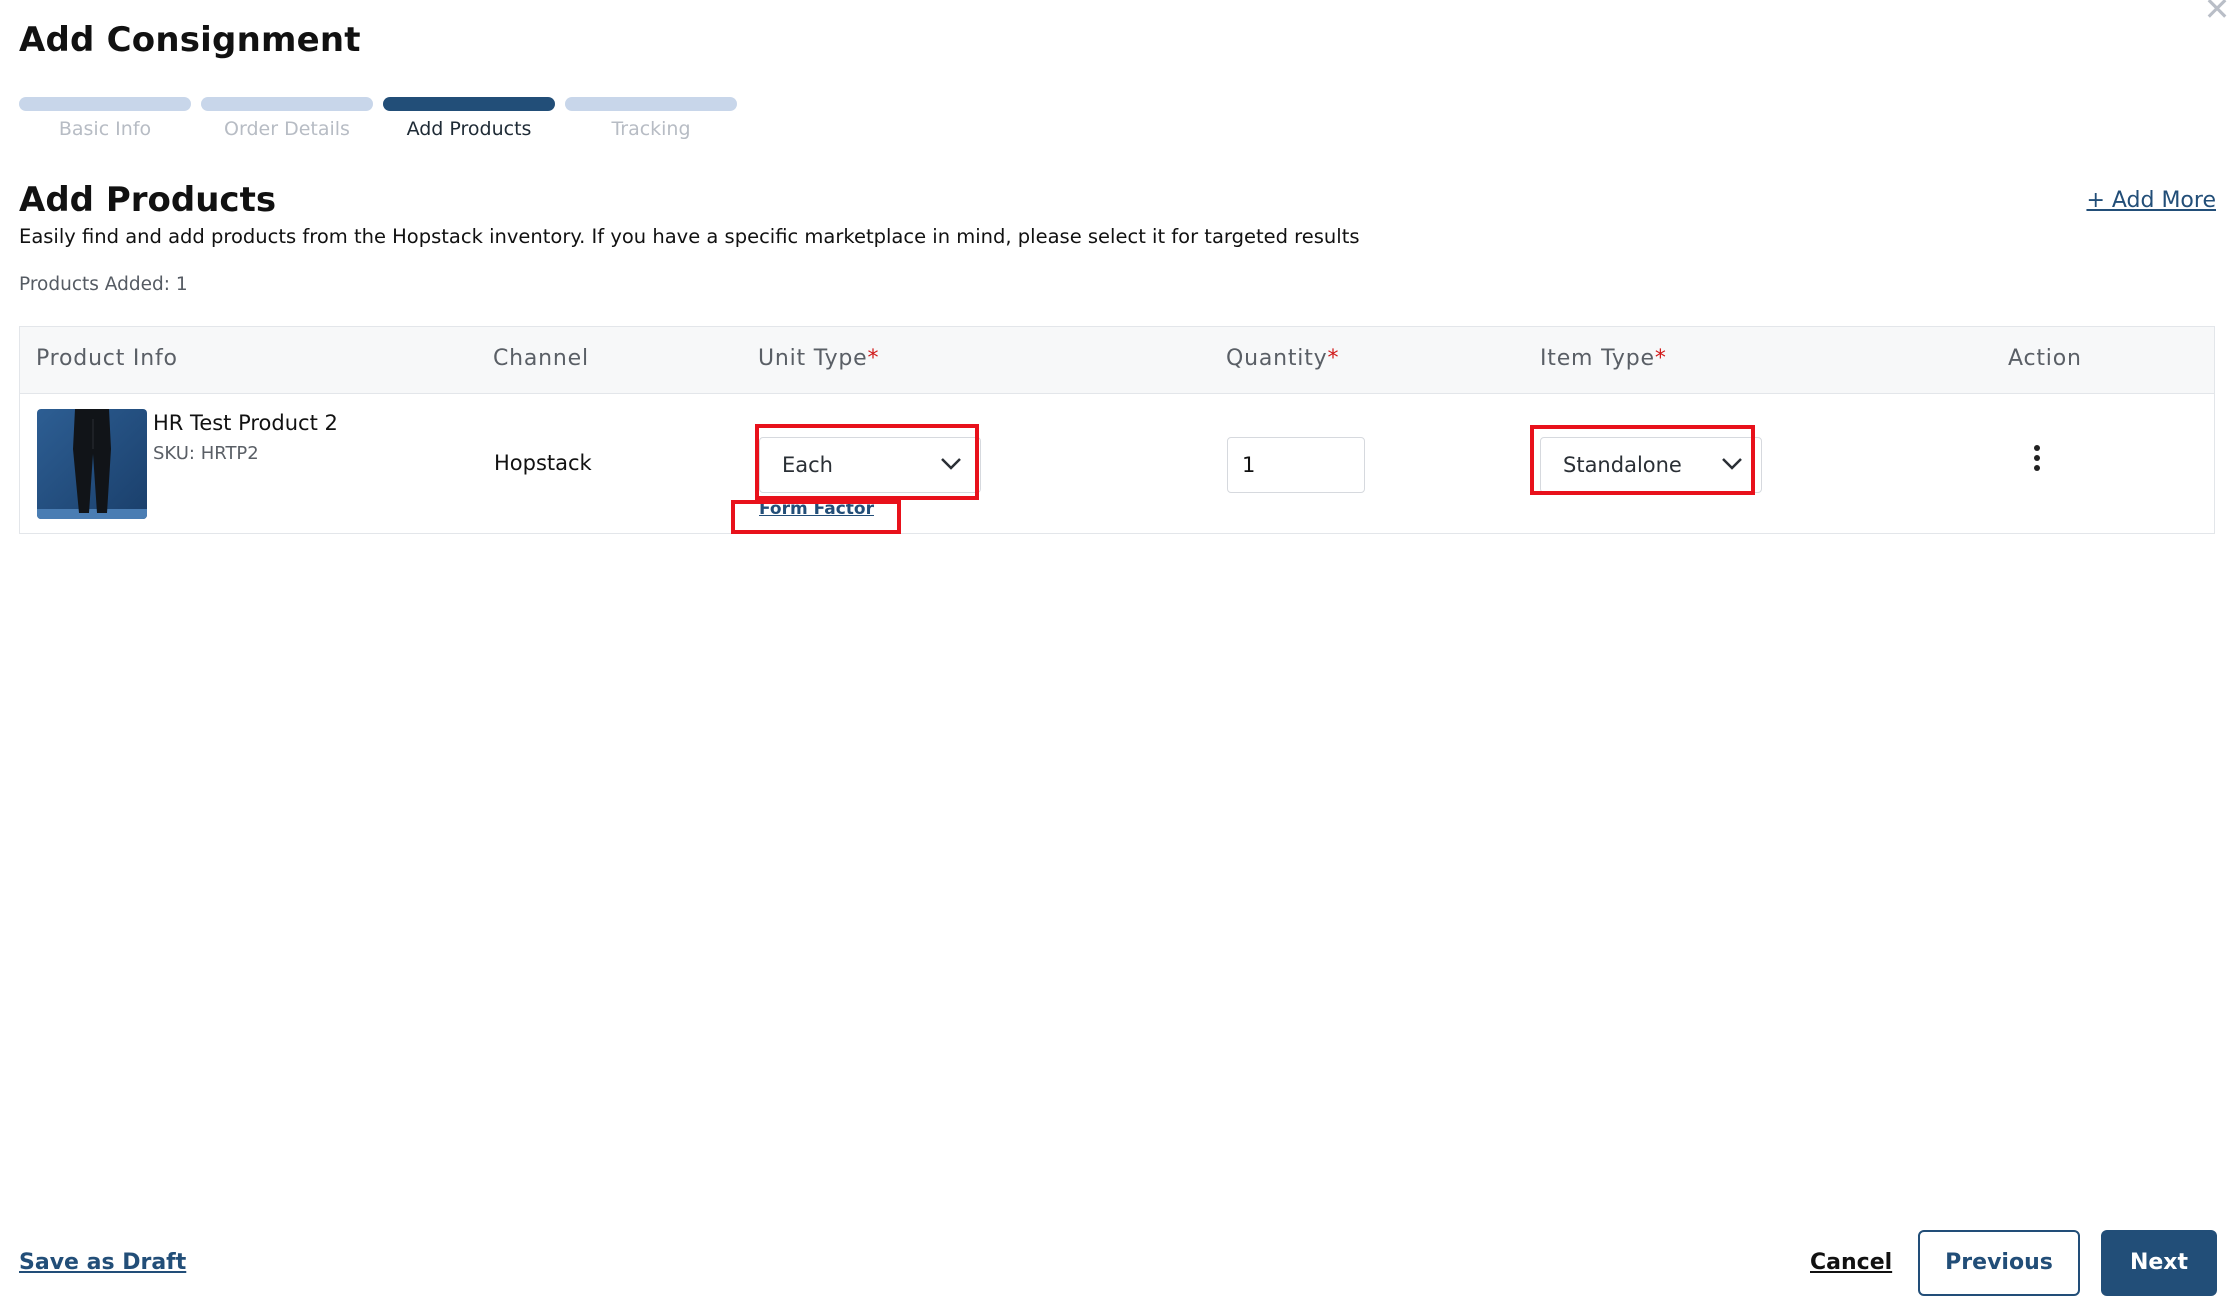 This screenshot has height=1296, width=2232. Describe the element at coordinates (1296, 465) in the screenshot. I see `quantity-input` at that location.